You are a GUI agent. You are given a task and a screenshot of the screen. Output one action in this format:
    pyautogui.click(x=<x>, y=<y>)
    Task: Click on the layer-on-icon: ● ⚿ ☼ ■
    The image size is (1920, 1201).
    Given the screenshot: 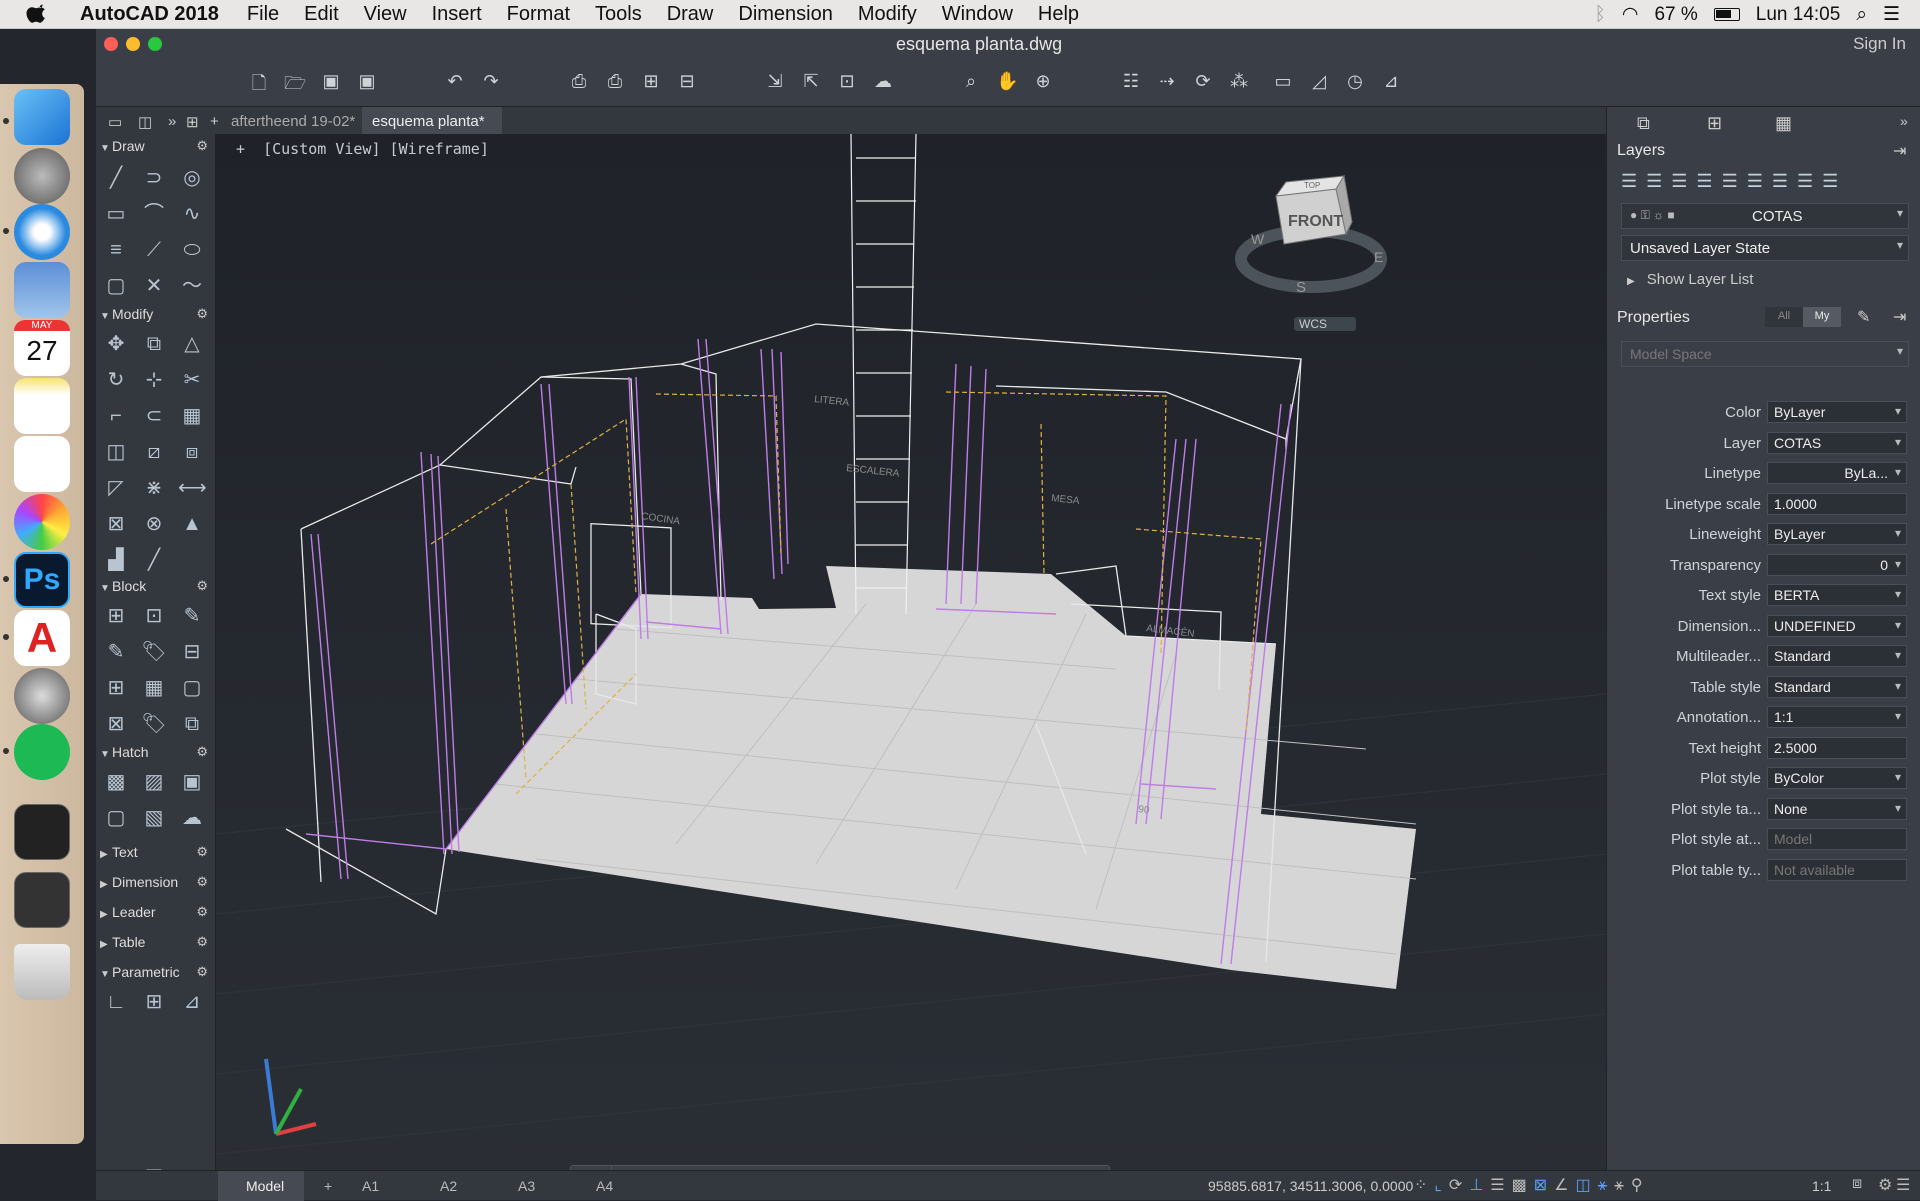 What is the action you would take?
    pyautogui.click(x=1652, y=215)
    